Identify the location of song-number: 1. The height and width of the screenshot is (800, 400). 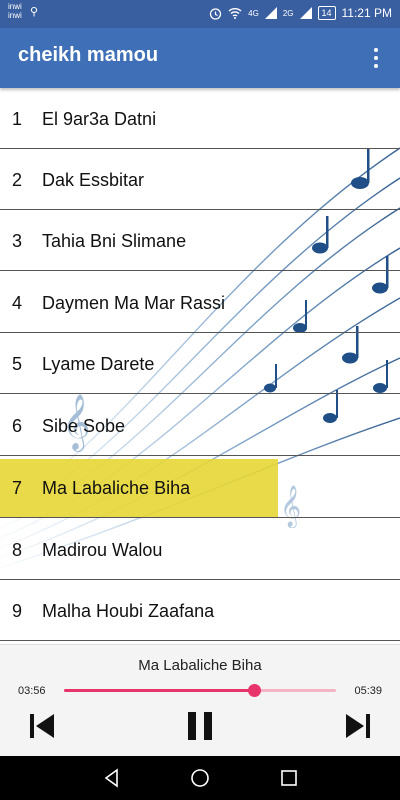
(17, 119).